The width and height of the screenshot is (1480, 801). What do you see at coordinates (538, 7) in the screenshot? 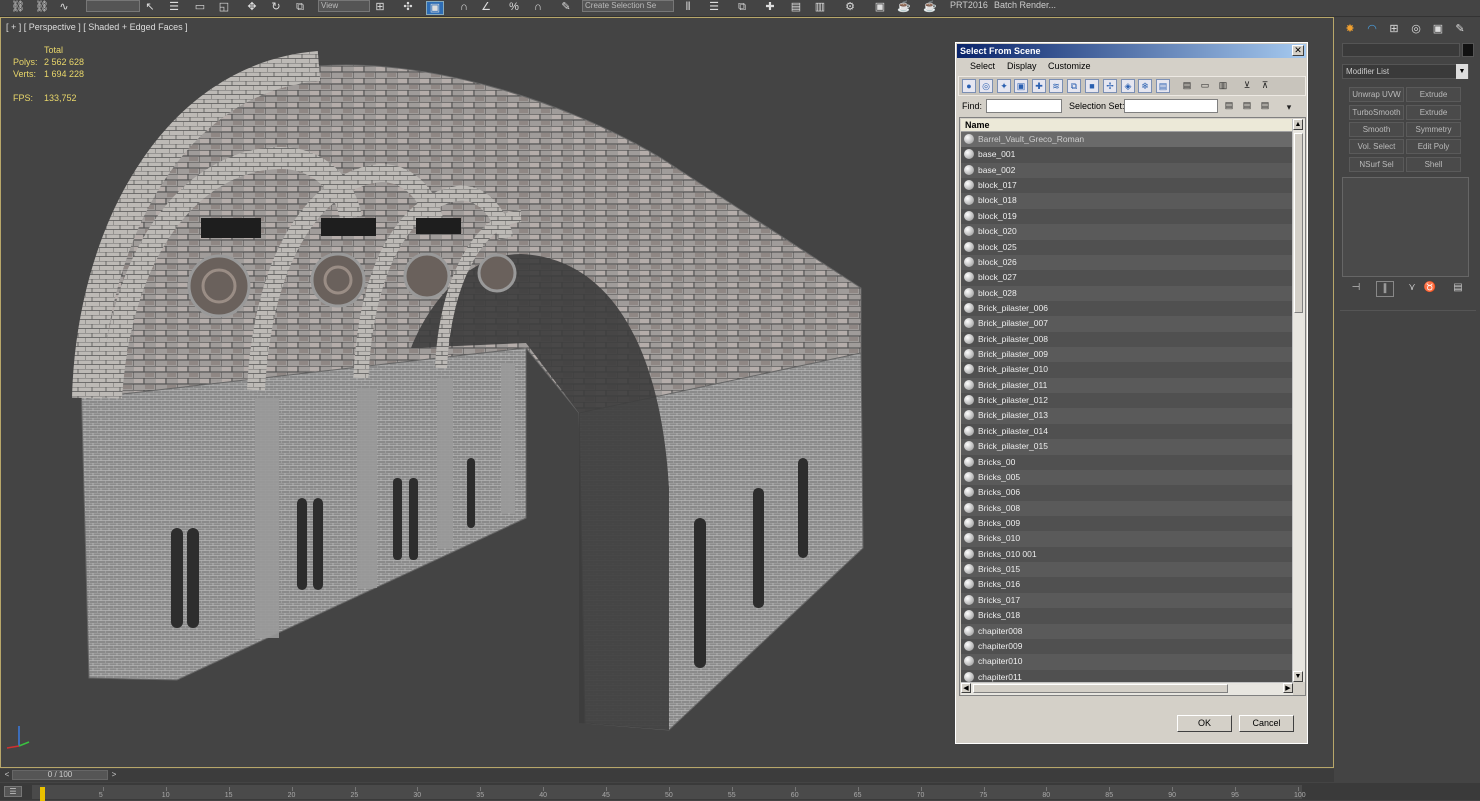
I see `spinner-snap-icon: ∩` at bounding box center [538, 7].